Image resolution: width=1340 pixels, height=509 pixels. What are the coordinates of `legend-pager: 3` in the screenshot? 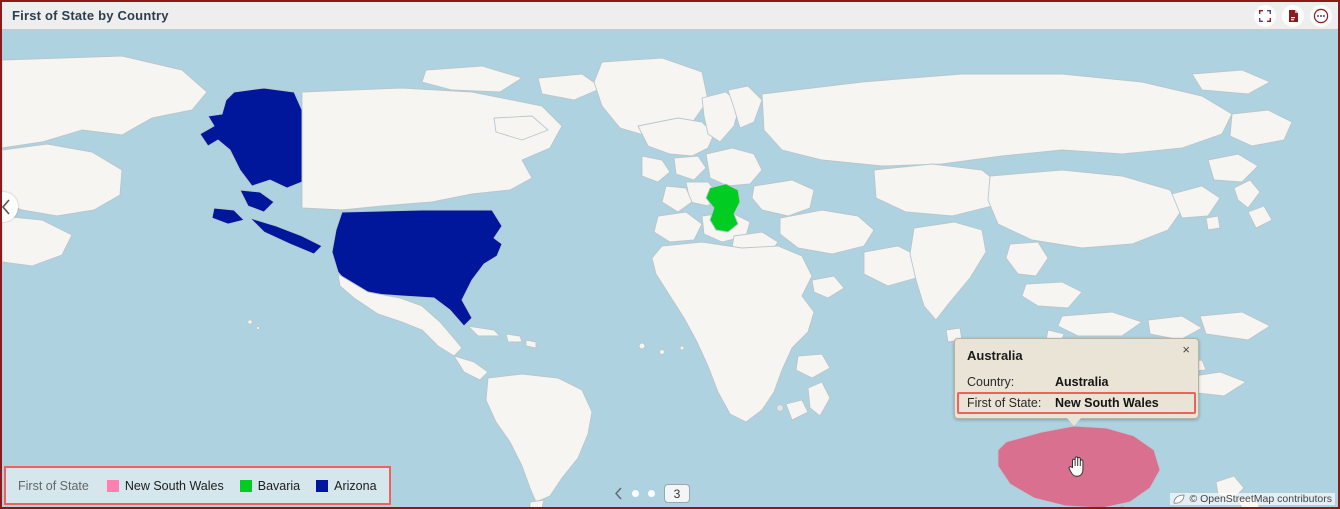 It's located at (652, 493).